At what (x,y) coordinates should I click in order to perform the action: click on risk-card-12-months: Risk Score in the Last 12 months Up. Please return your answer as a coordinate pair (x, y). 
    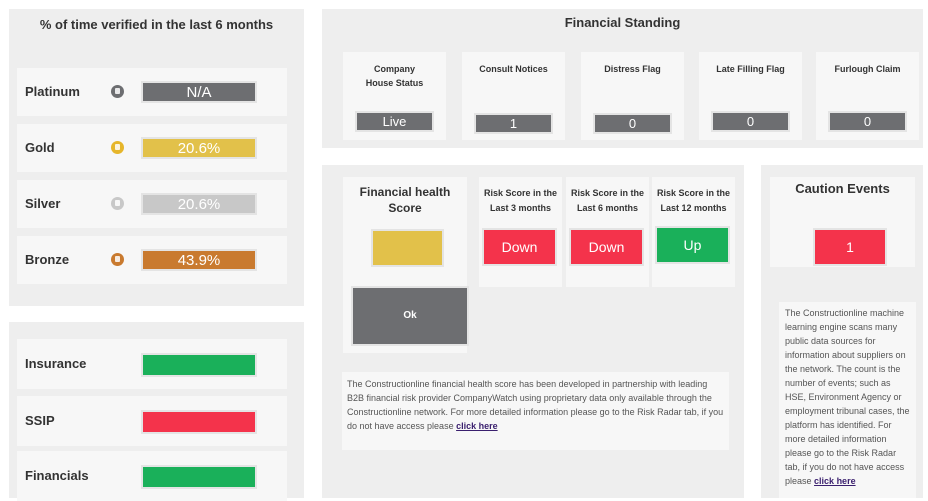
    Looking at the image, I should click on (693, 232).